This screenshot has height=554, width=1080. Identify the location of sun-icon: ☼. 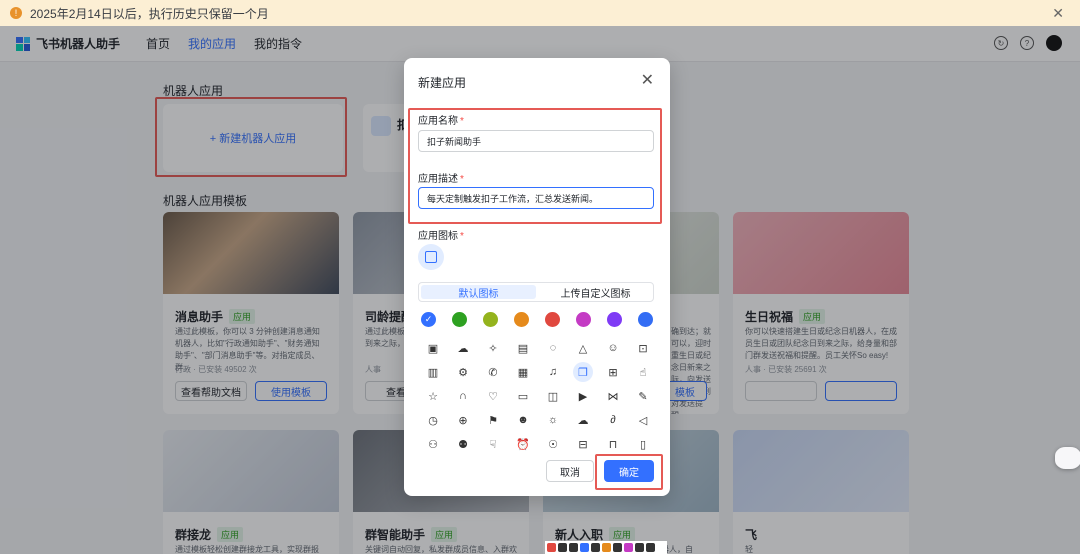
(553, 420).